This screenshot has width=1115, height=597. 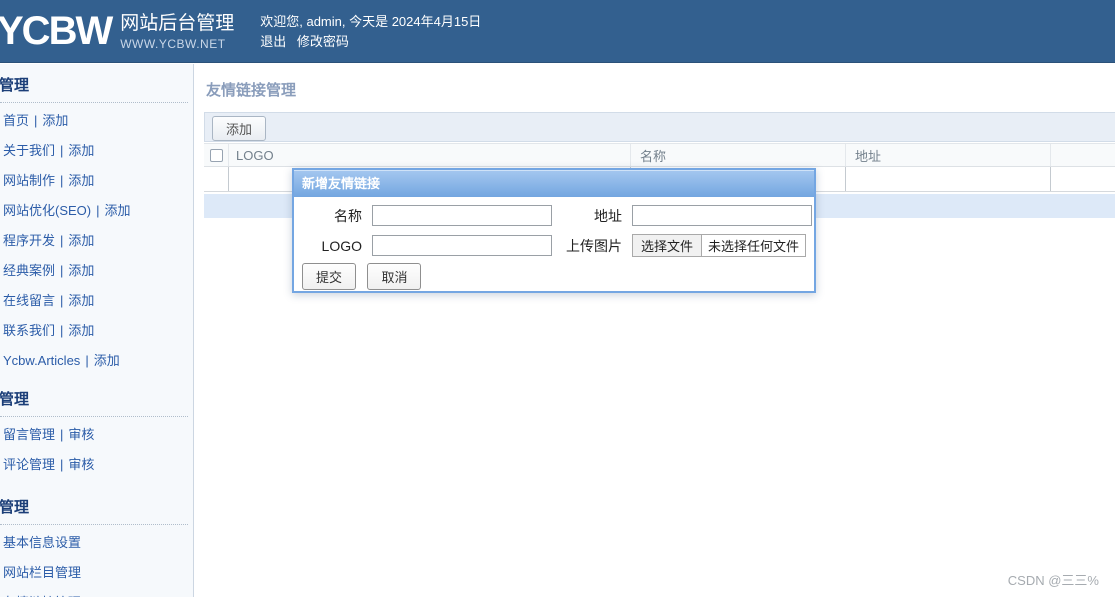 I want to click on sidebar-link: 基本信息设置, so click(x=42, y=542).